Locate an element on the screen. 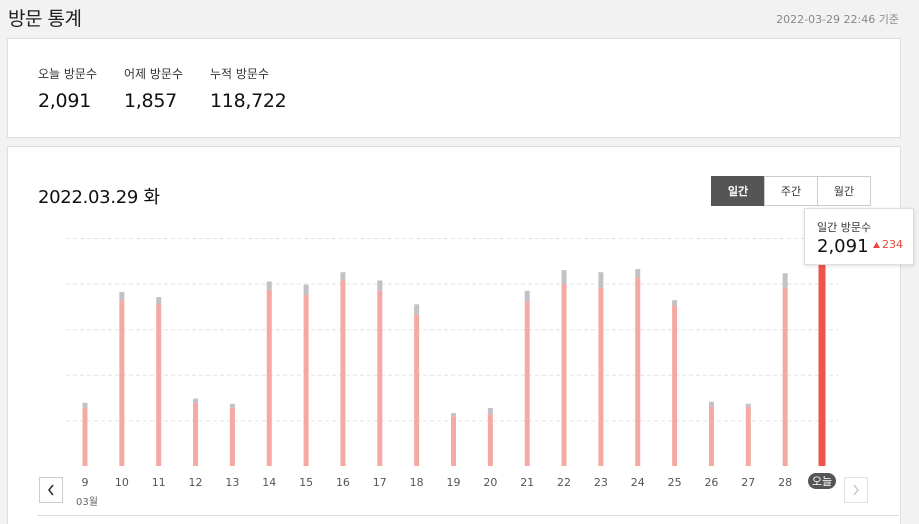  x-tick-label: 18 is located at coordinates (417, 482).